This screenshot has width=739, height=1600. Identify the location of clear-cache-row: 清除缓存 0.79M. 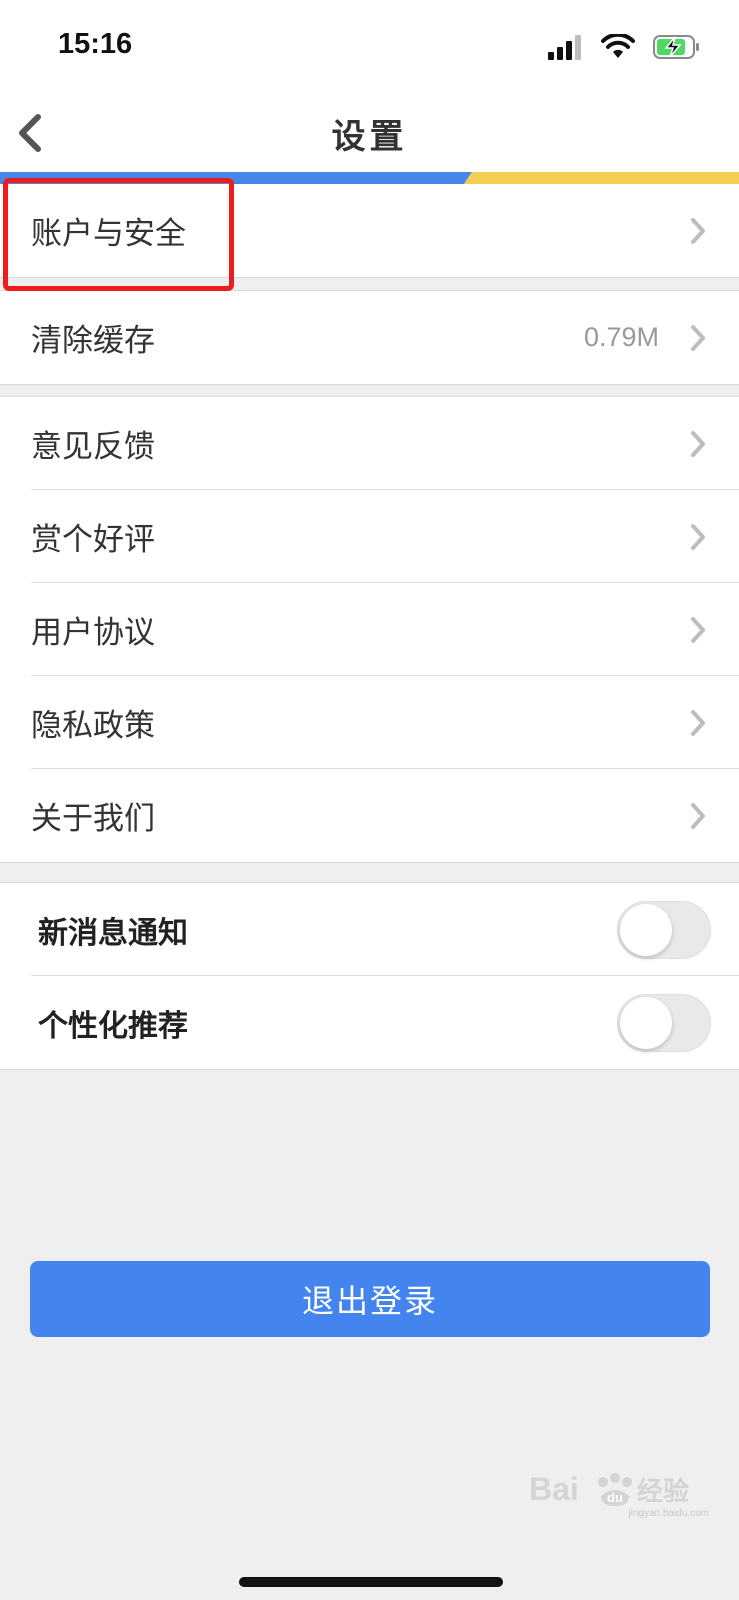
(369, 337).